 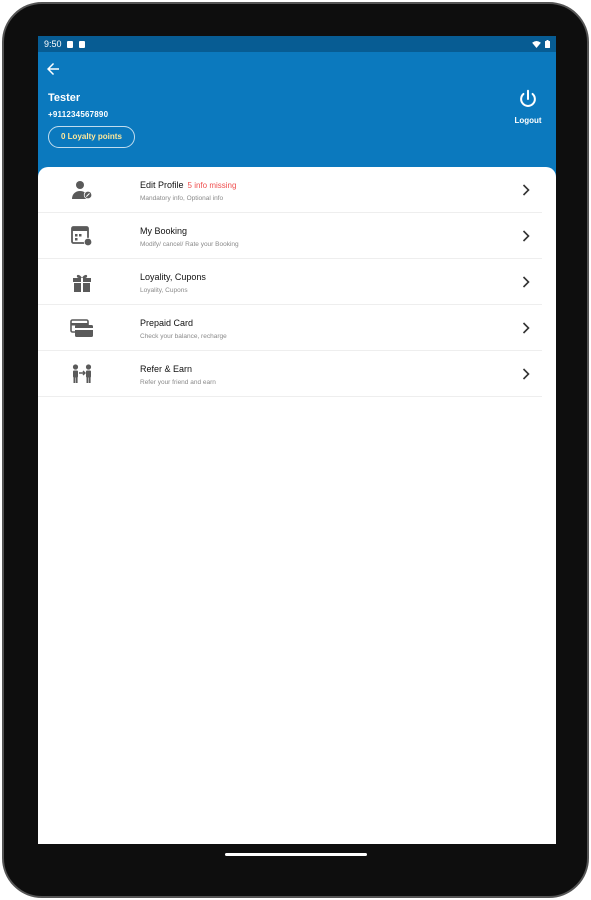 I want to click on notification-icon, so click(x=81, y=44).